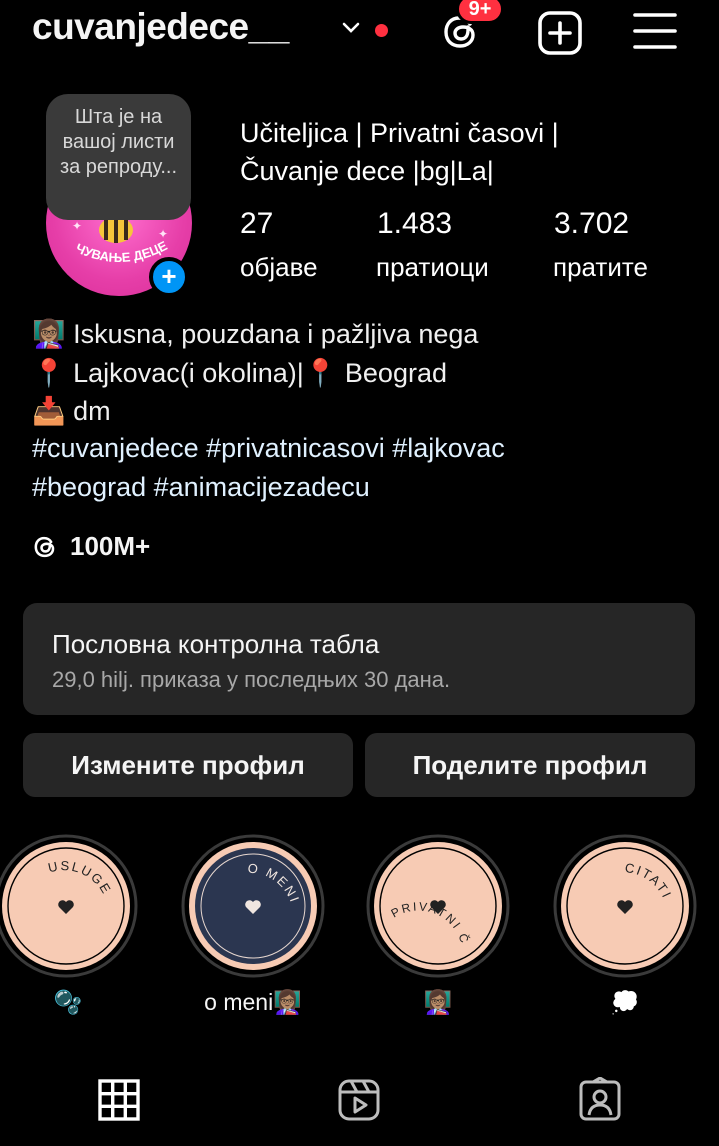  I want to click on highlight-citati: CITATI, so click(625, 906).